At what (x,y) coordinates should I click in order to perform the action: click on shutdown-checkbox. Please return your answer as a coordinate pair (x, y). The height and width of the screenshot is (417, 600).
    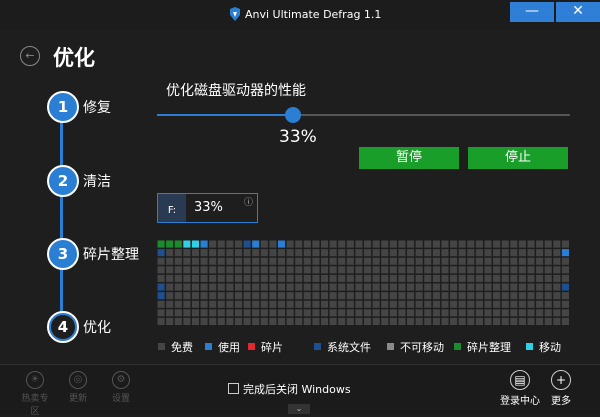
    Looking at the image, I should click on (233, 388).